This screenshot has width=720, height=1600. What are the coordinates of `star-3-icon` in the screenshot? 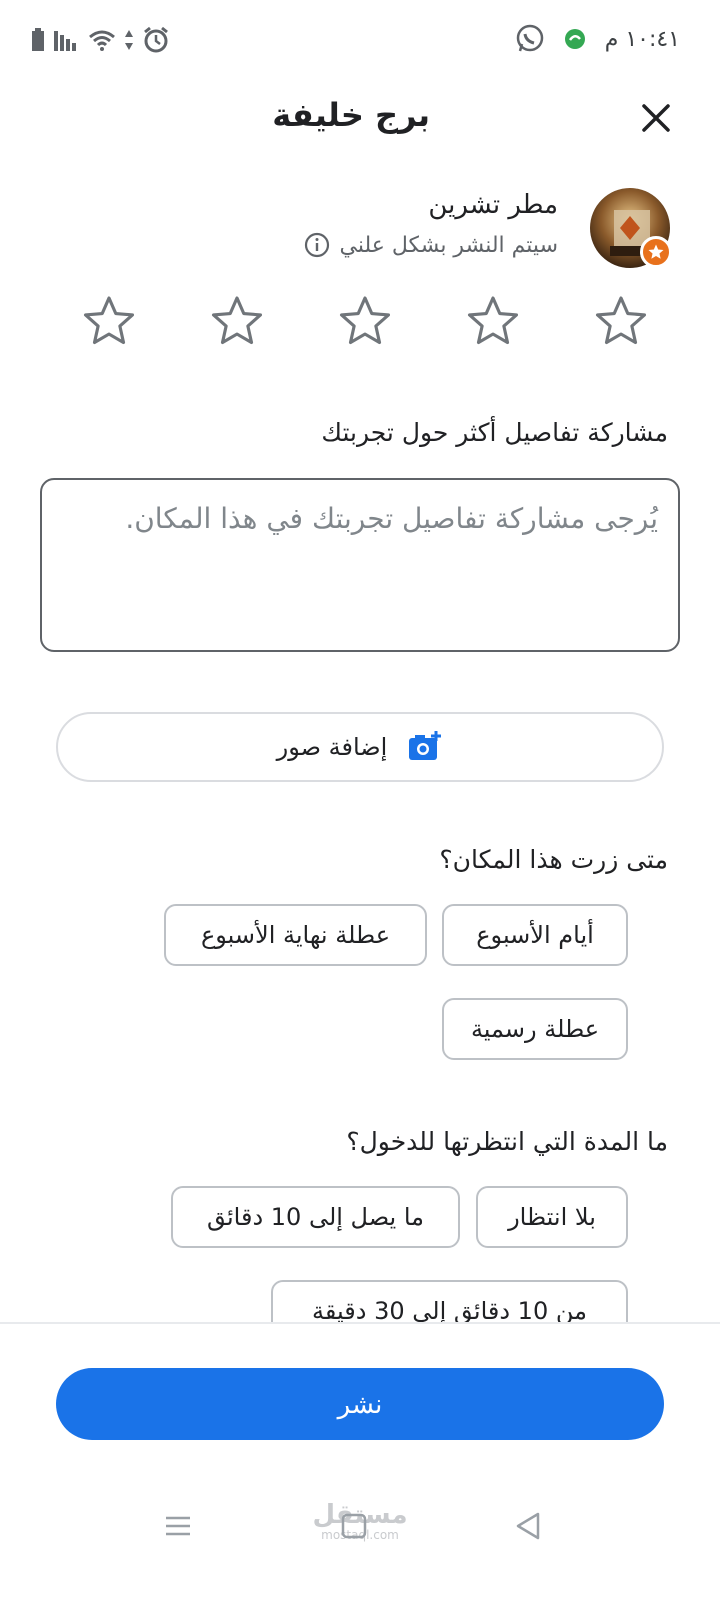 It's located at (365, 321).